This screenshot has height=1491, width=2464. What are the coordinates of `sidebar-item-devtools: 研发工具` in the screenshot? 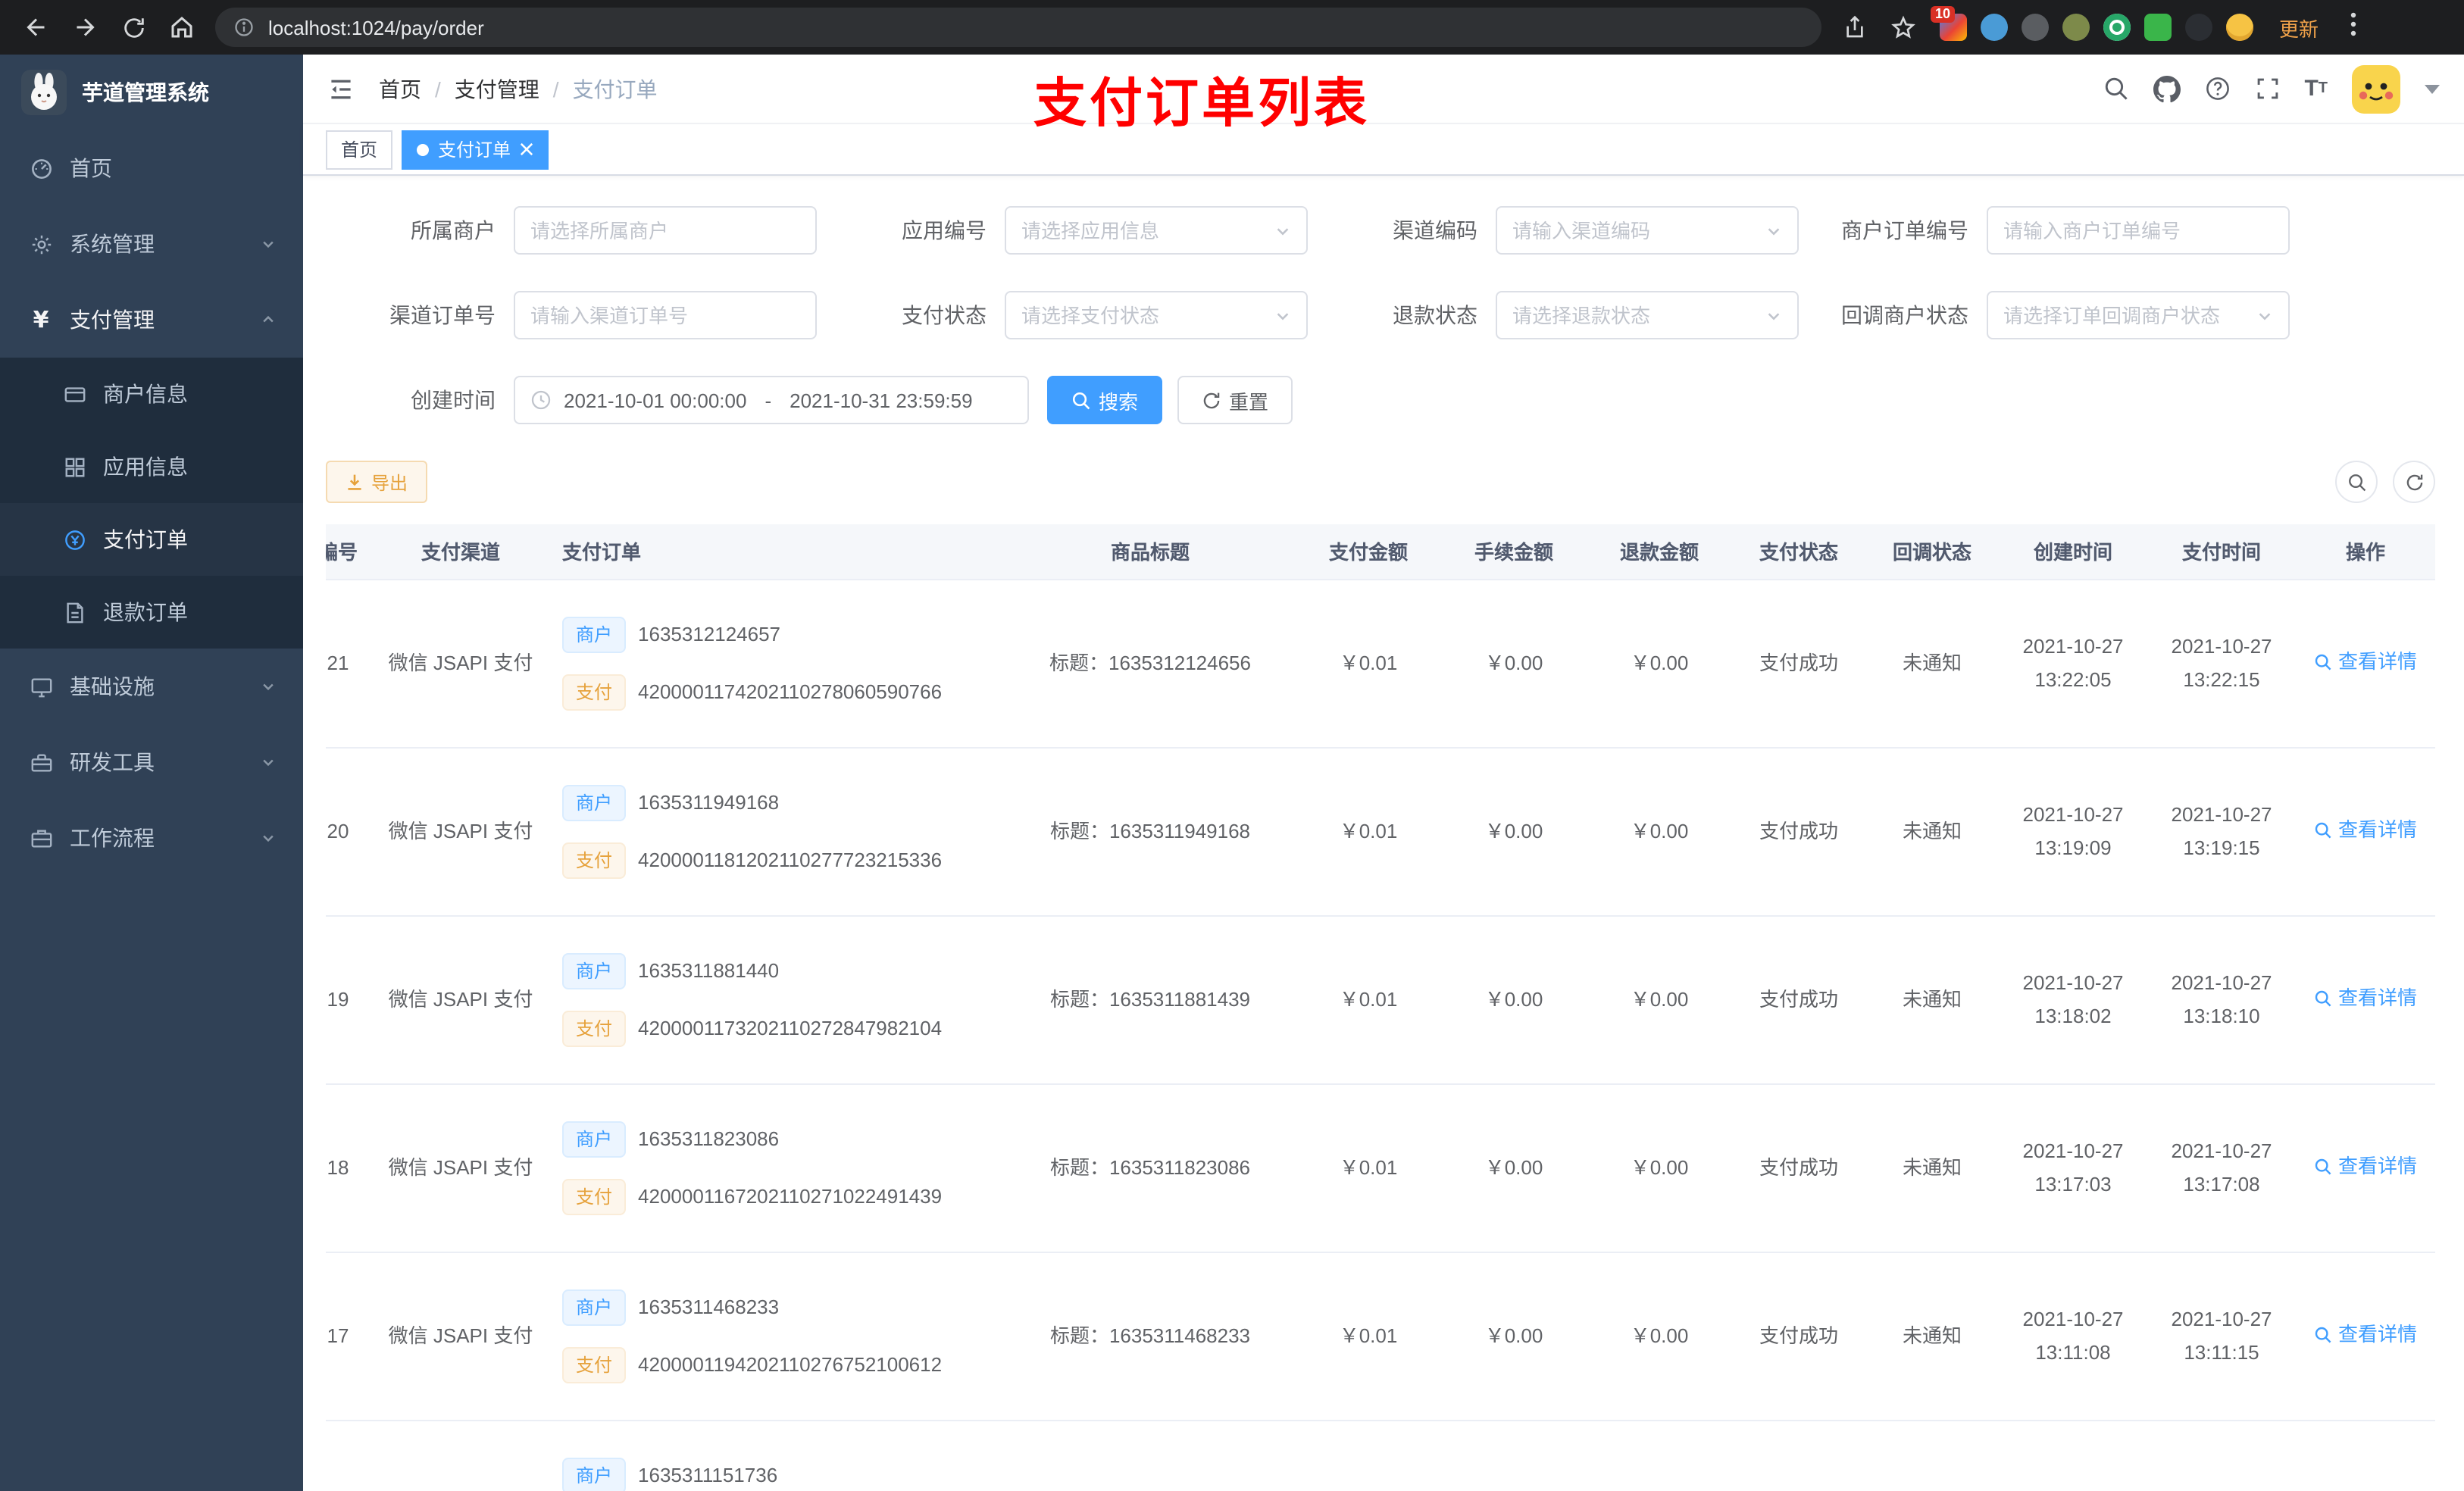 It's located at (151, 762).